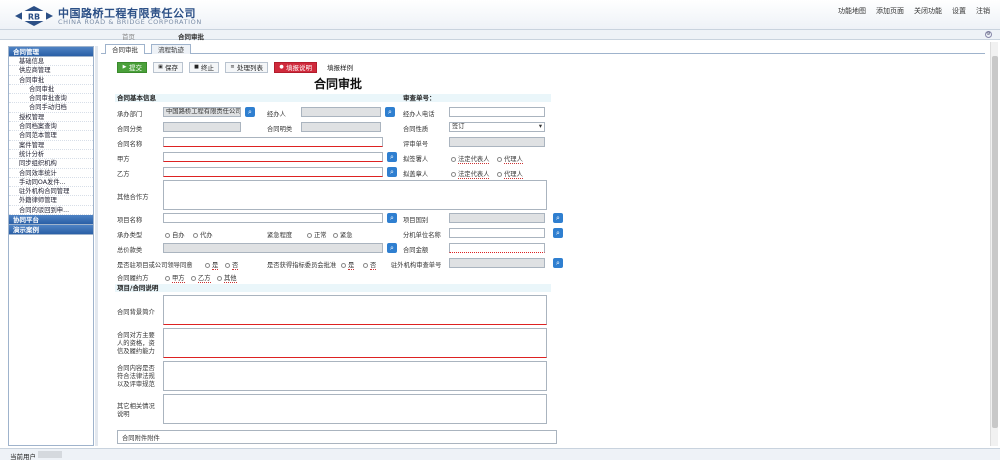 Image resolution: width=1000 pixels, height=461 pixels. What do you see at coordinates (299, 67) in the screenshot?
I see `fill-note-label: 填报说明` at bounding box center [299, 67].